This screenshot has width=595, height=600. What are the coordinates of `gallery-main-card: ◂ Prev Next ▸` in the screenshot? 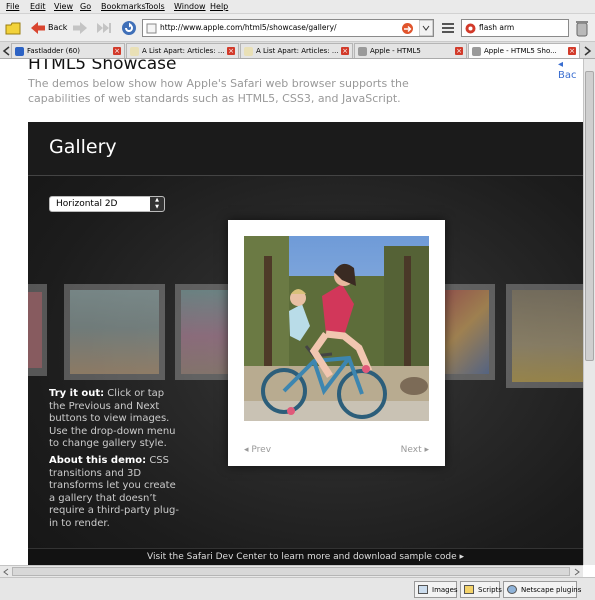 It's located at (336, 343).